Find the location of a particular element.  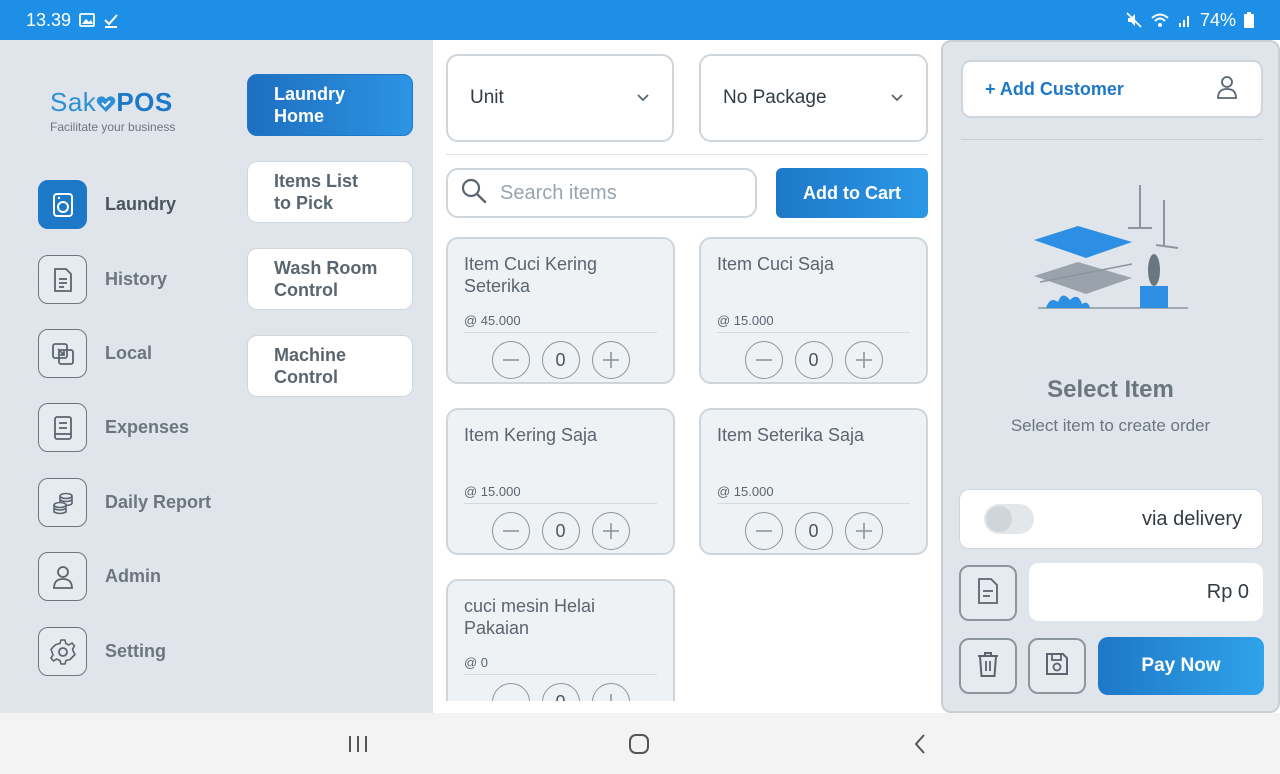

sidebar-item-expenses: Expenses is located at coordinates (113, 427).